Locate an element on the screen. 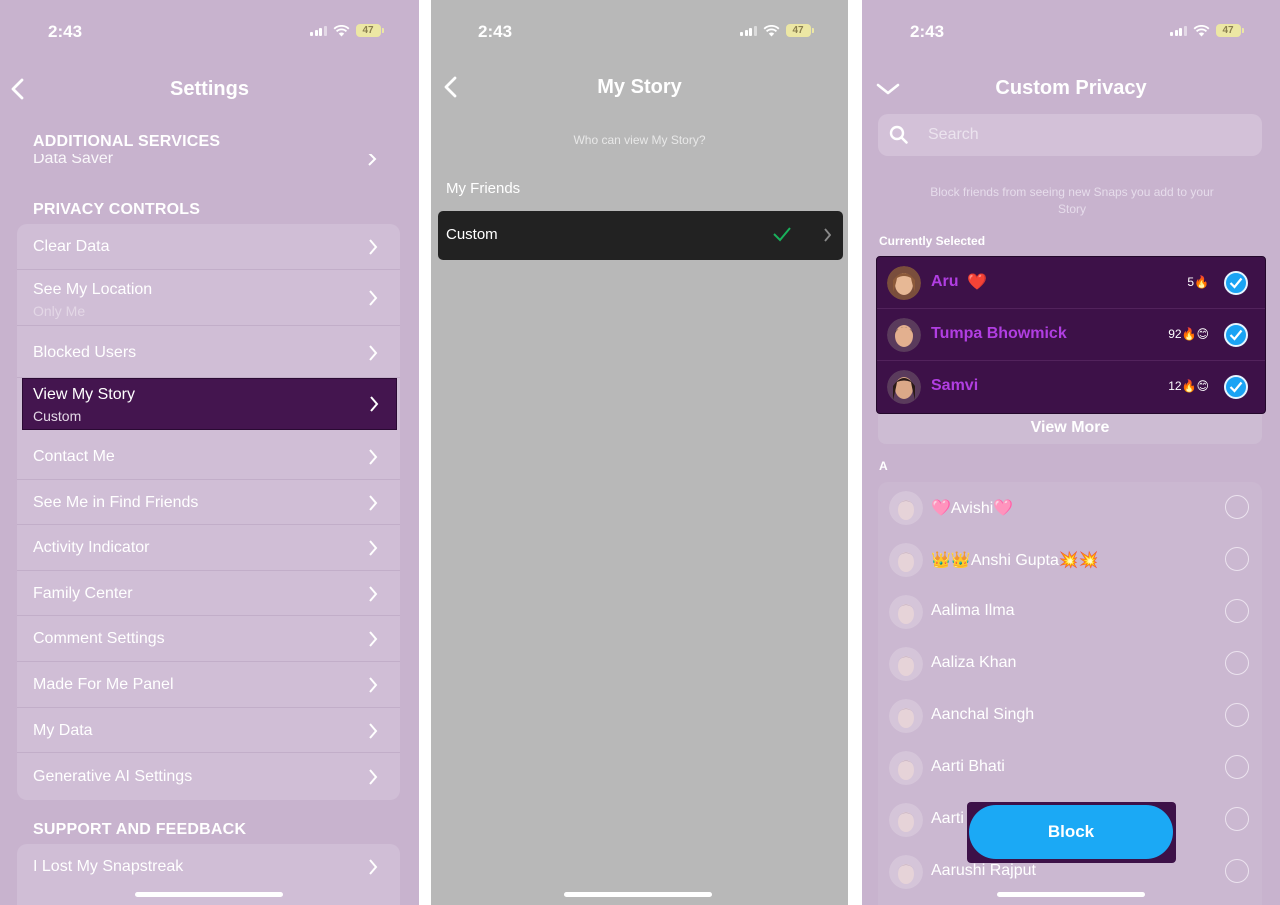  friend-name: 🩷Avishi🩷 is located at coordinates (972, 508).